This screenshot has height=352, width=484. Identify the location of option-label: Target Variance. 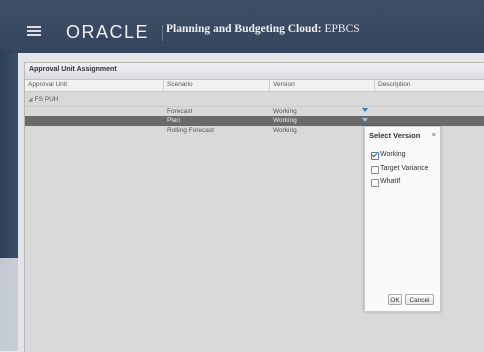
(404, 168).